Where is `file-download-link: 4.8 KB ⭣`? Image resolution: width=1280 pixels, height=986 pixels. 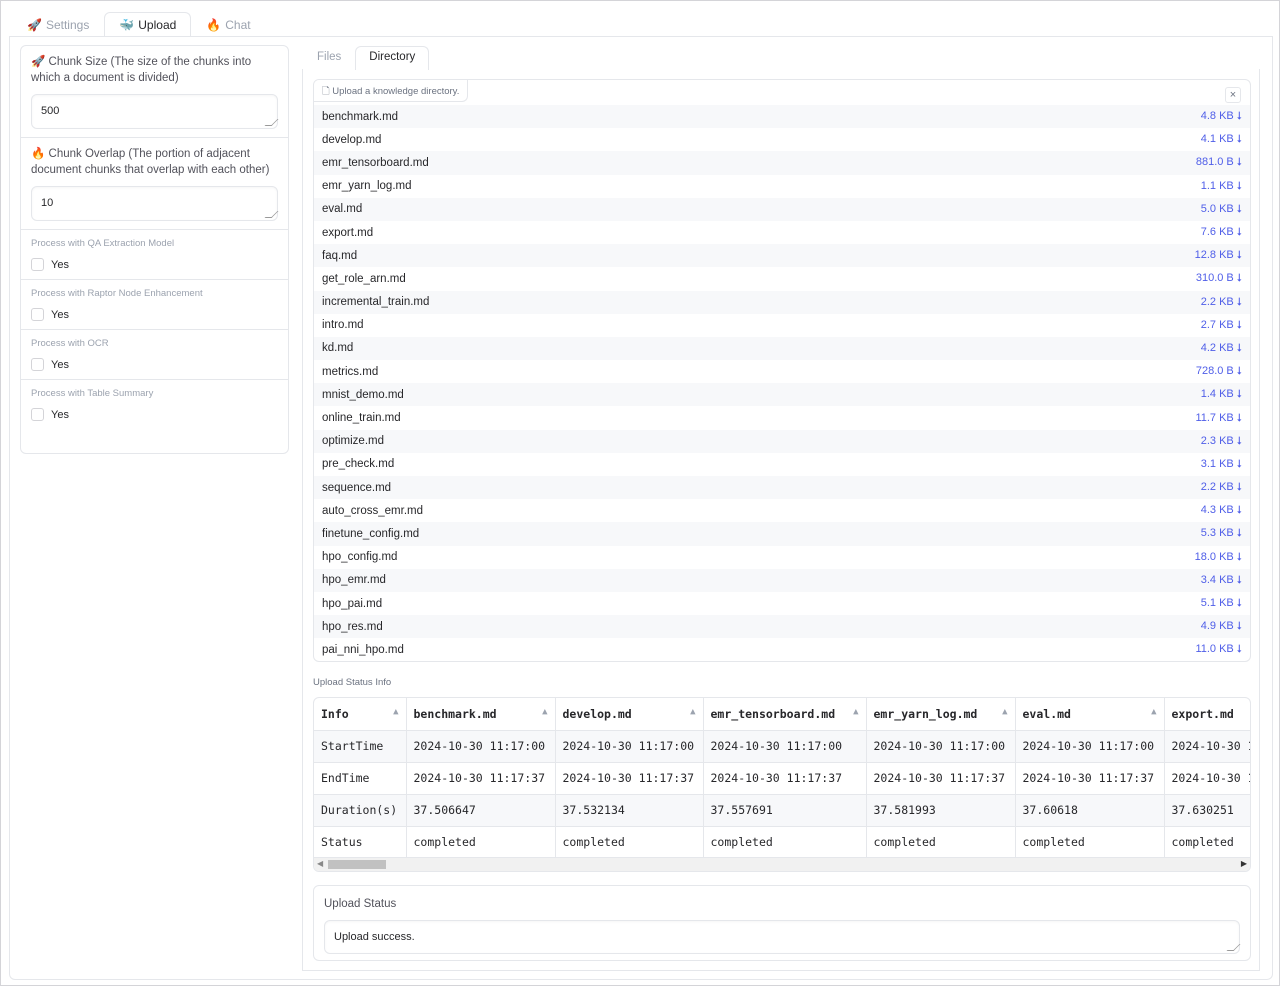
file-download-link: 4.8 KB ⭣ is located at coordinates (1221, 116).